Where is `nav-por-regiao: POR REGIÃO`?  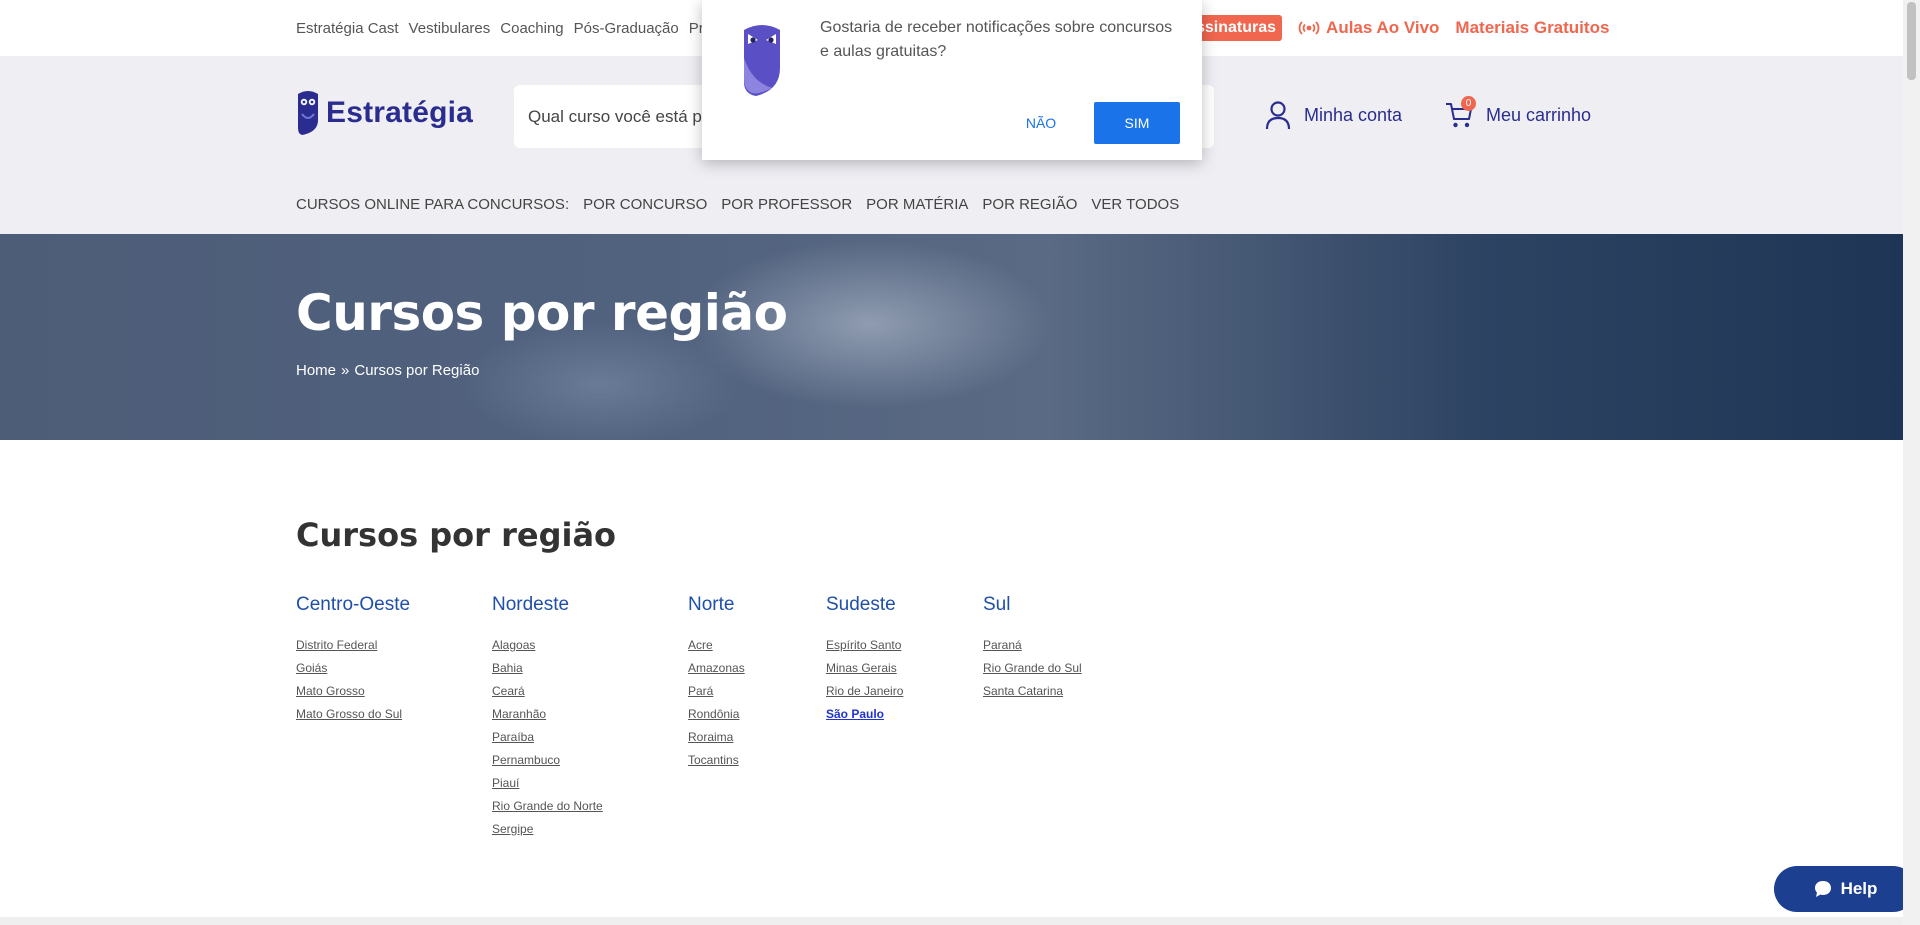
nav-por-regiao: POR REGIÃO is located at coordinates (1029, 204).